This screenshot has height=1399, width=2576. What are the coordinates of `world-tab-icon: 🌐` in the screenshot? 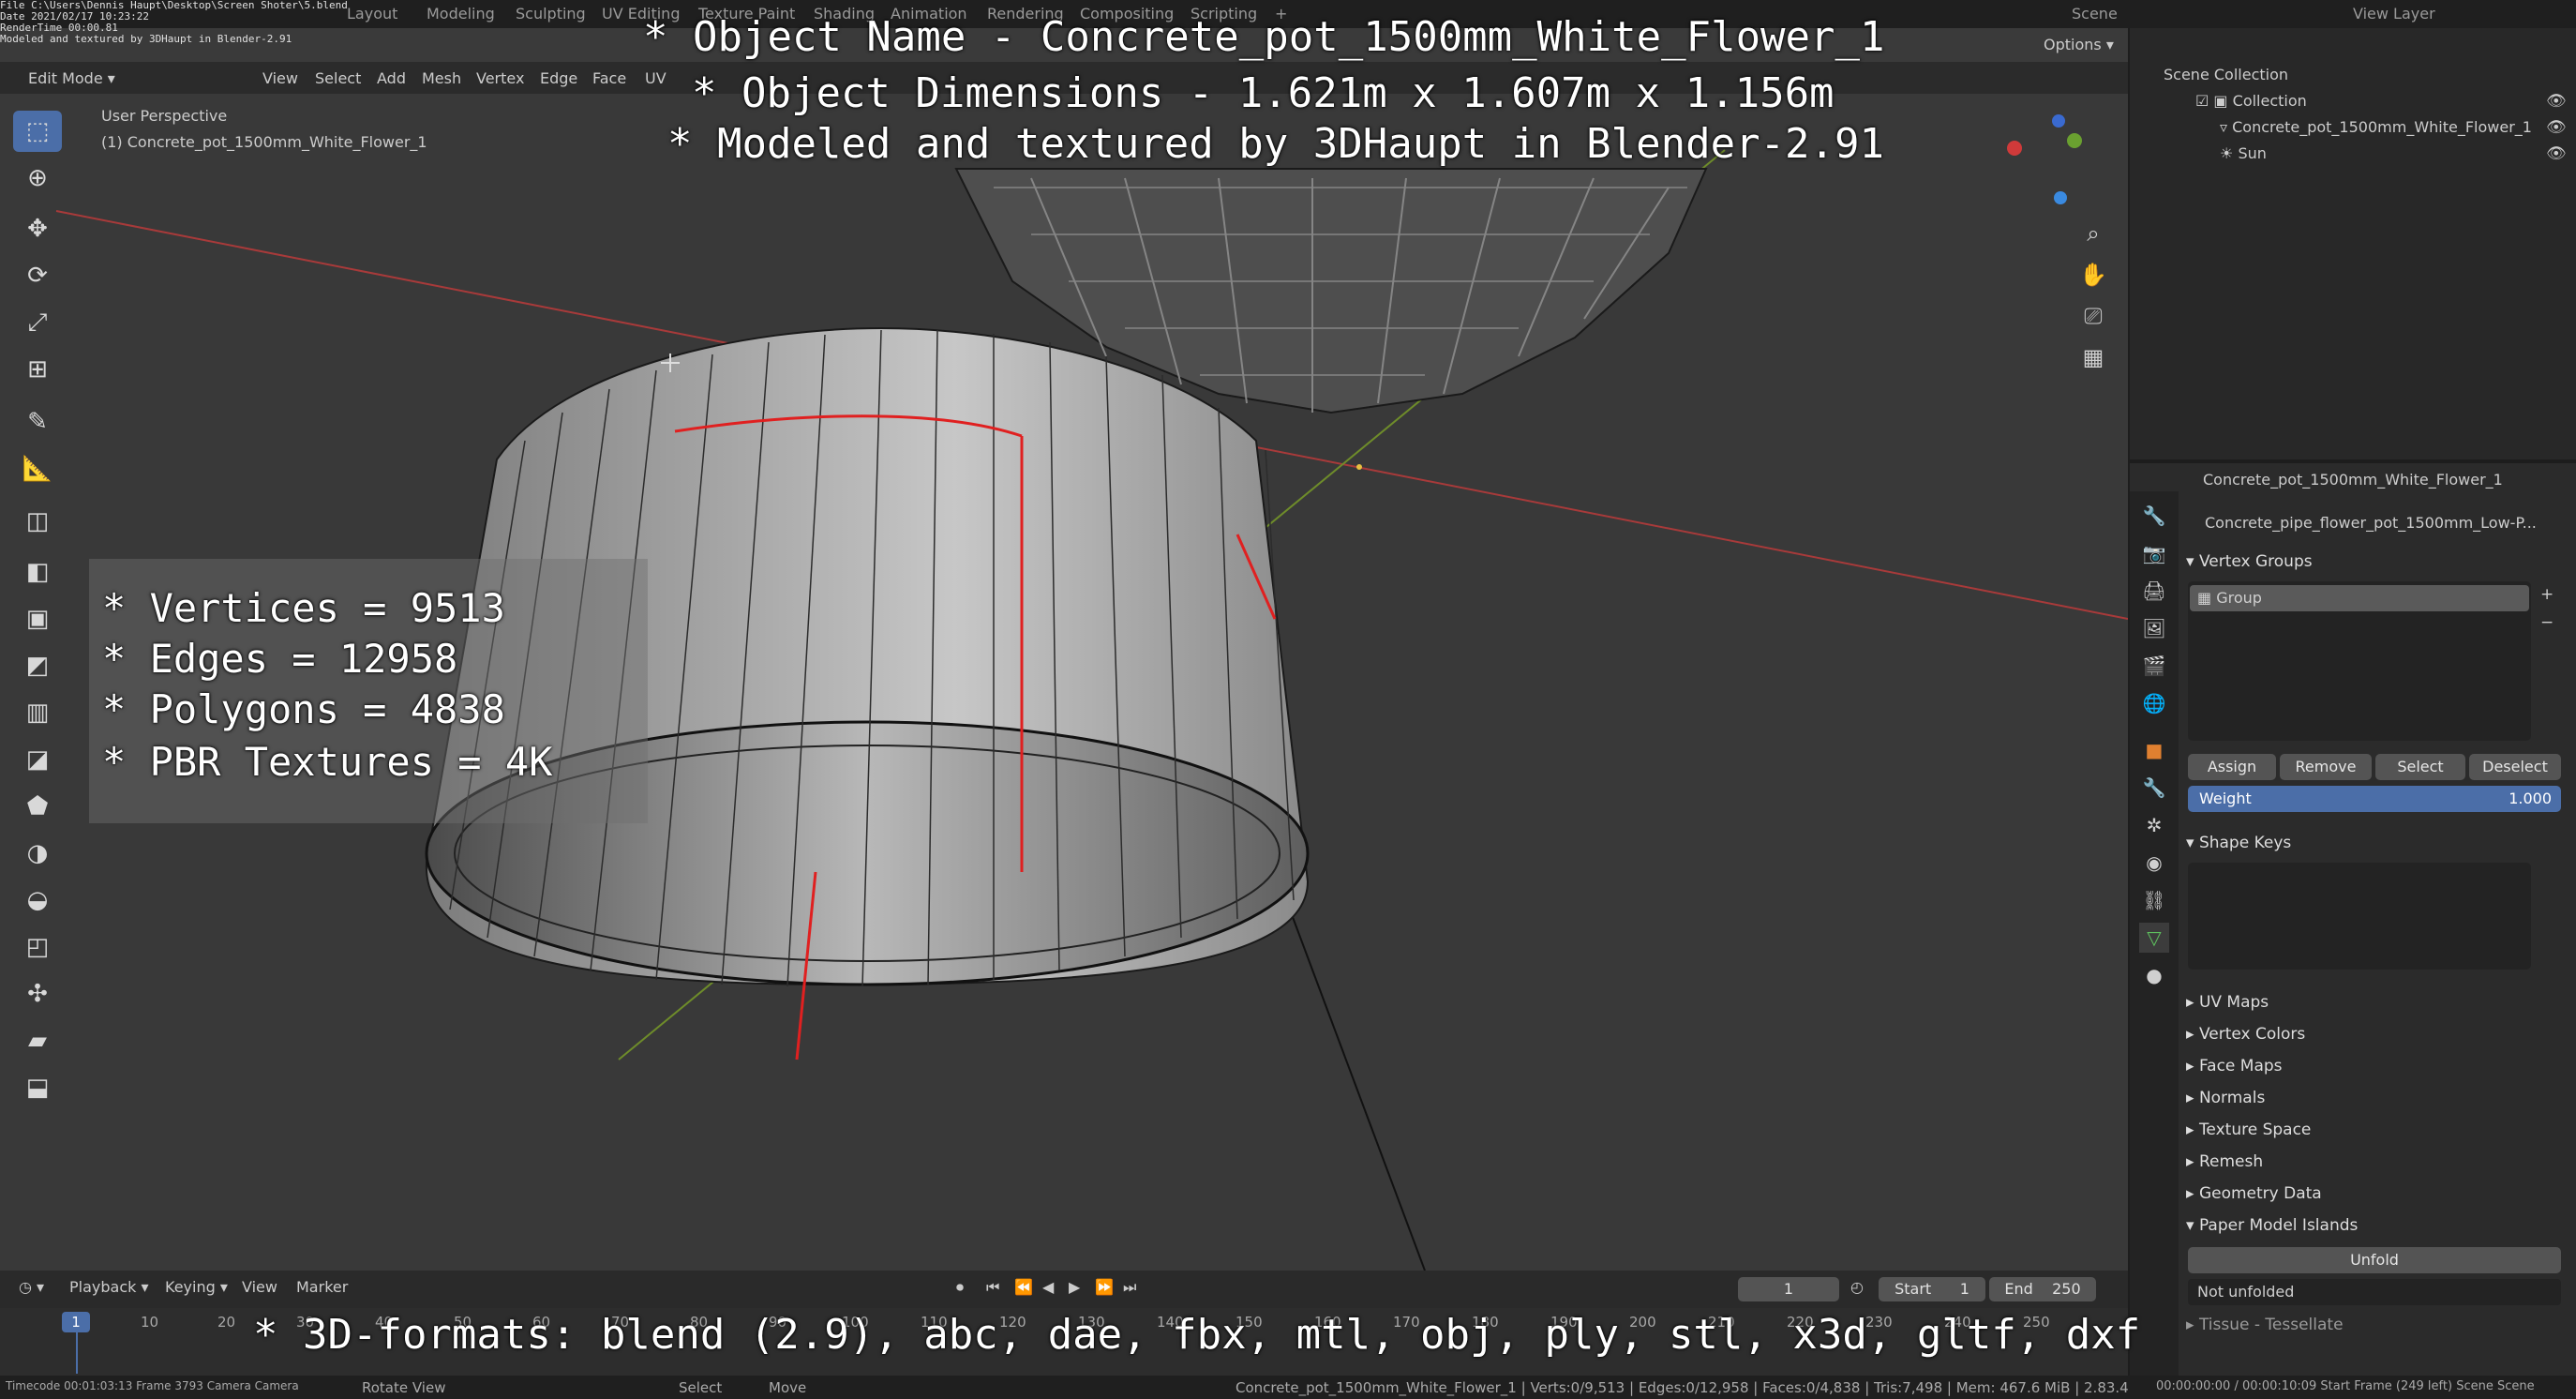 It's located at (2154, 703).